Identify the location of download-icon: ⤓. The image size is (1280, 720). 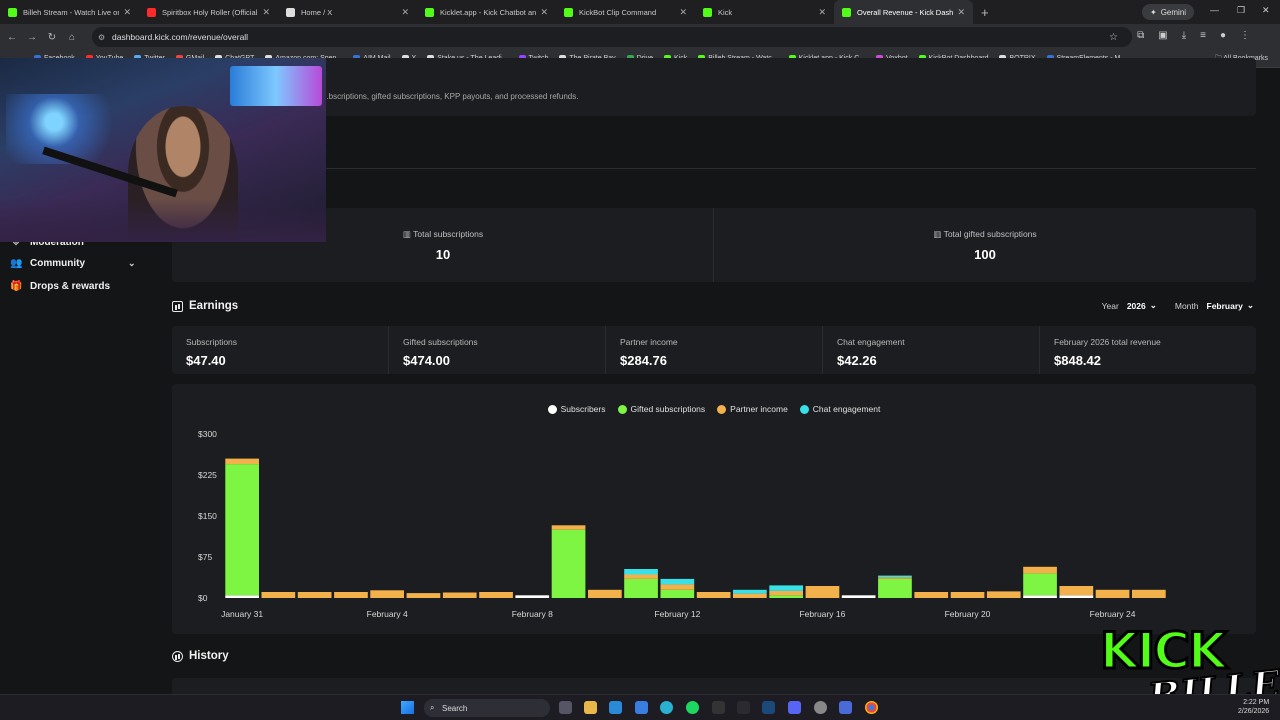
(1184, 35).